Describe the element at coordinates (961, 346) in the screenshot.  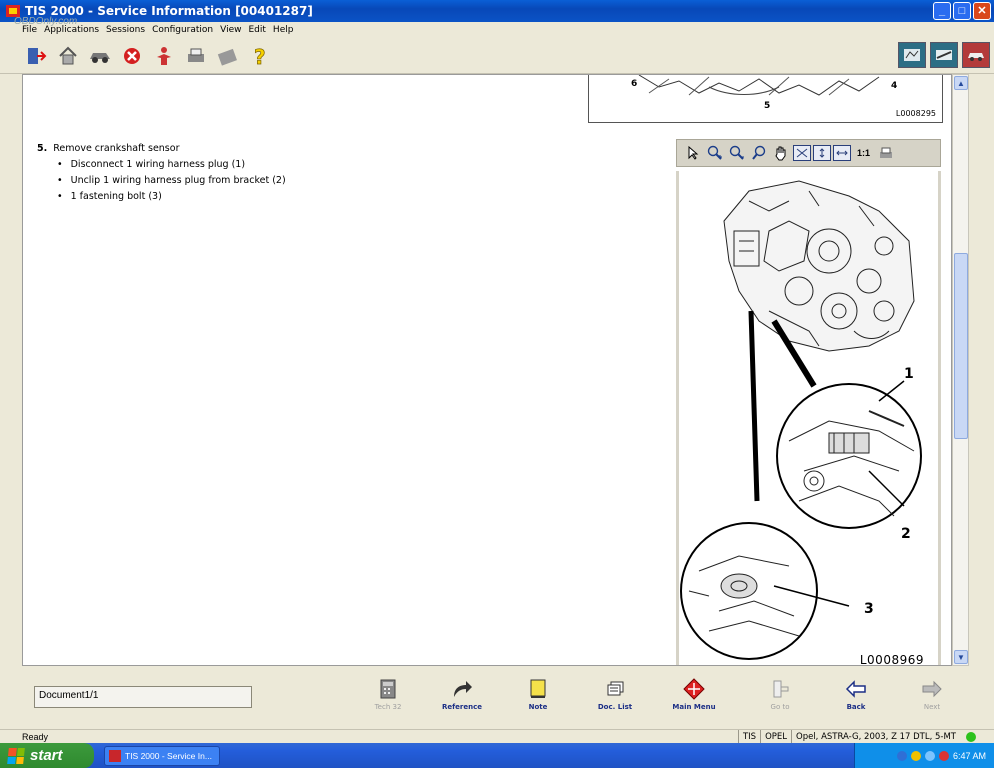
I see `scroll-thumb` at that location.